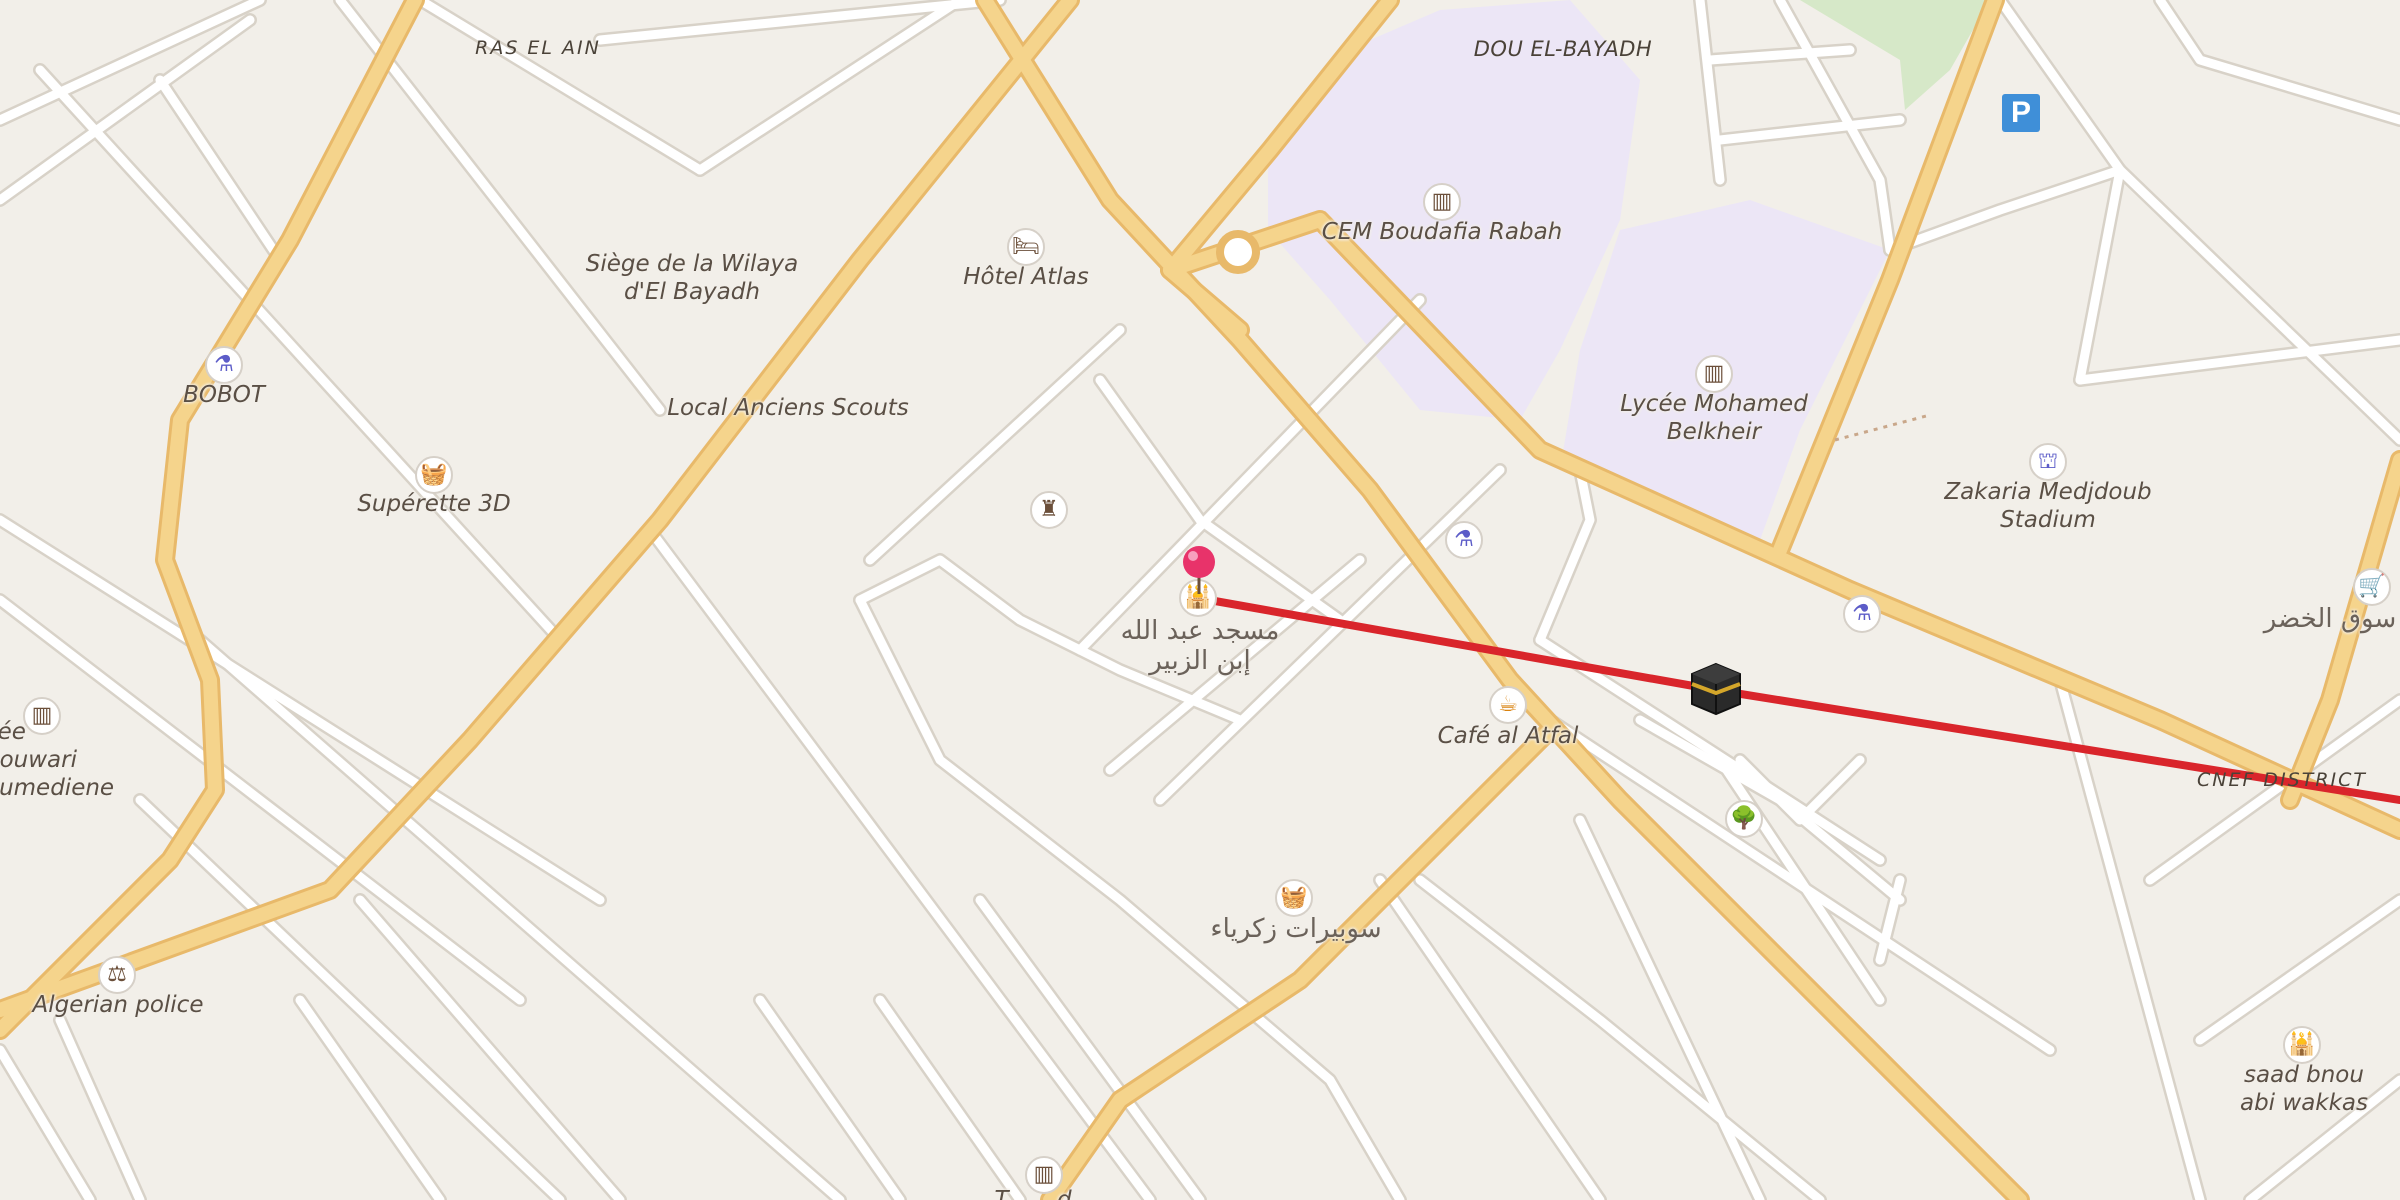  I want to click on poi-label-superette: Supérette 3D, so click(434, 504).